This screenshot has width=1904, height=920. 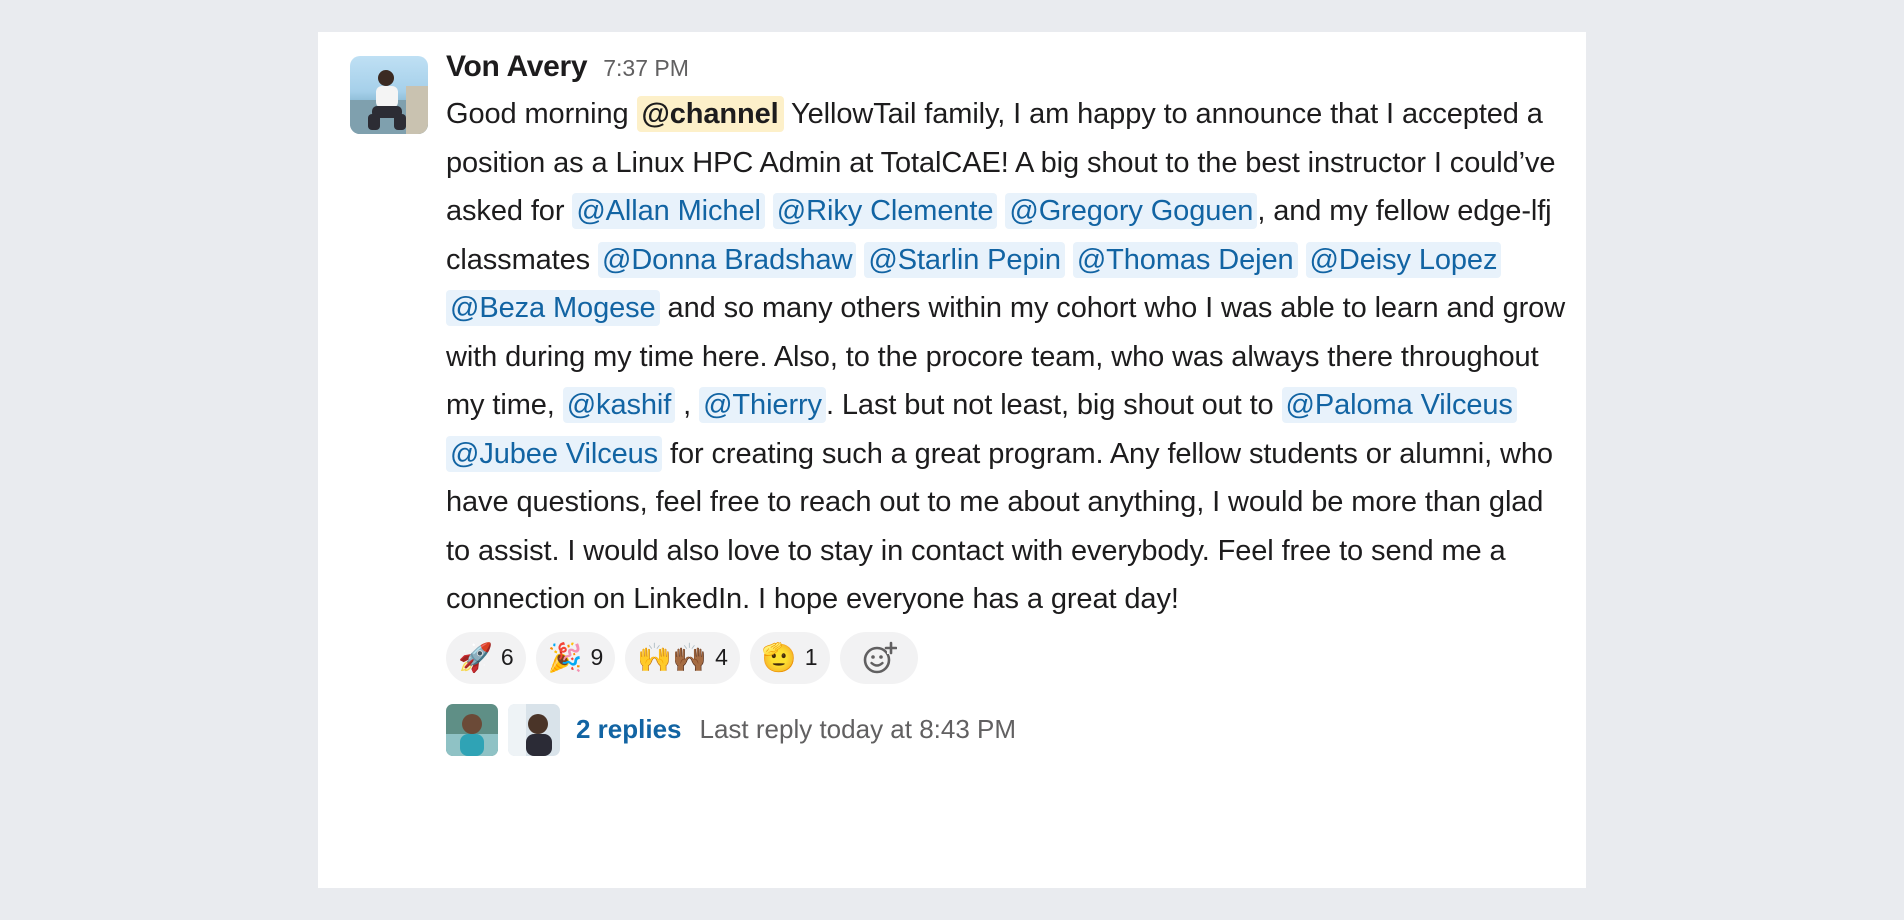 I want to click on reaction-salute: 🫡 1, so click(x=789, y=657).